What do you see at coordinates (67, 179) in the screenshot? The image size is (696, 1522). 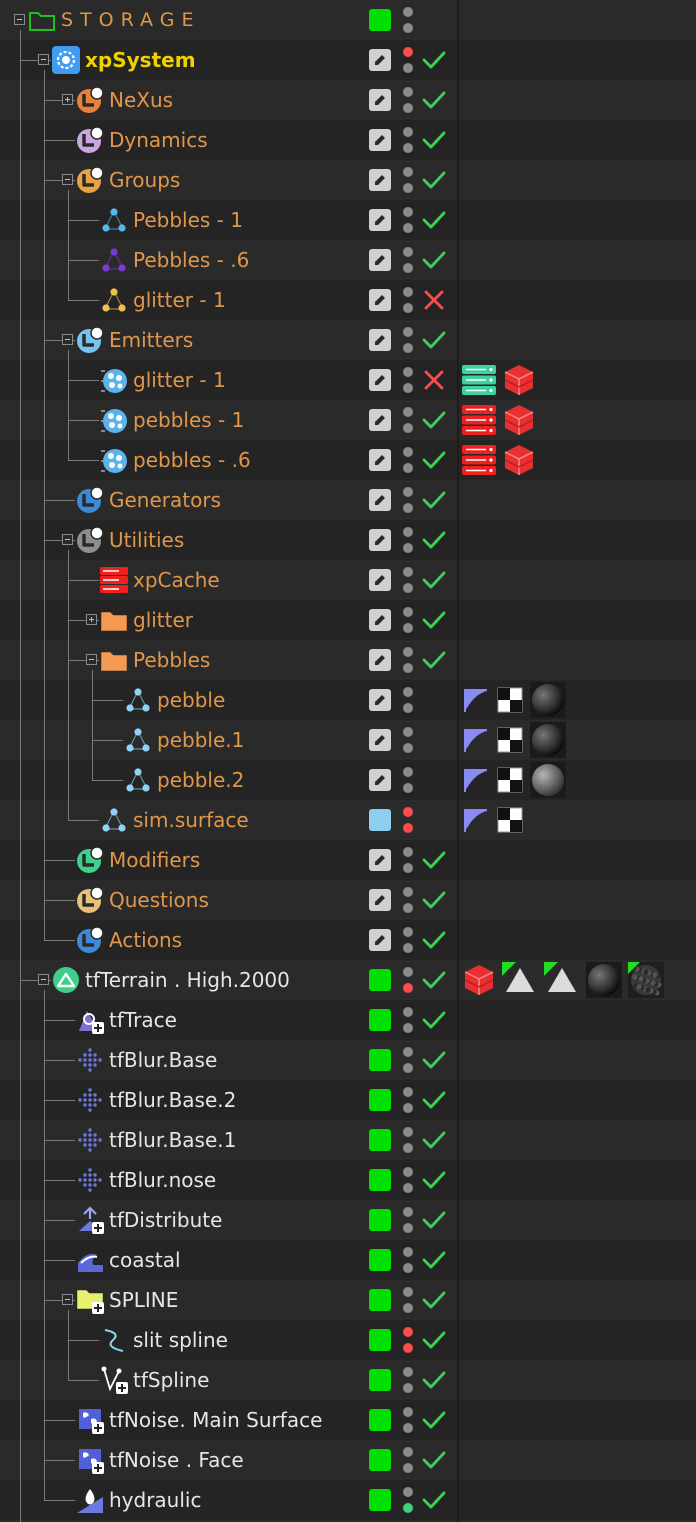 I see `collapse-toggle` at bounding box center [67, 179].